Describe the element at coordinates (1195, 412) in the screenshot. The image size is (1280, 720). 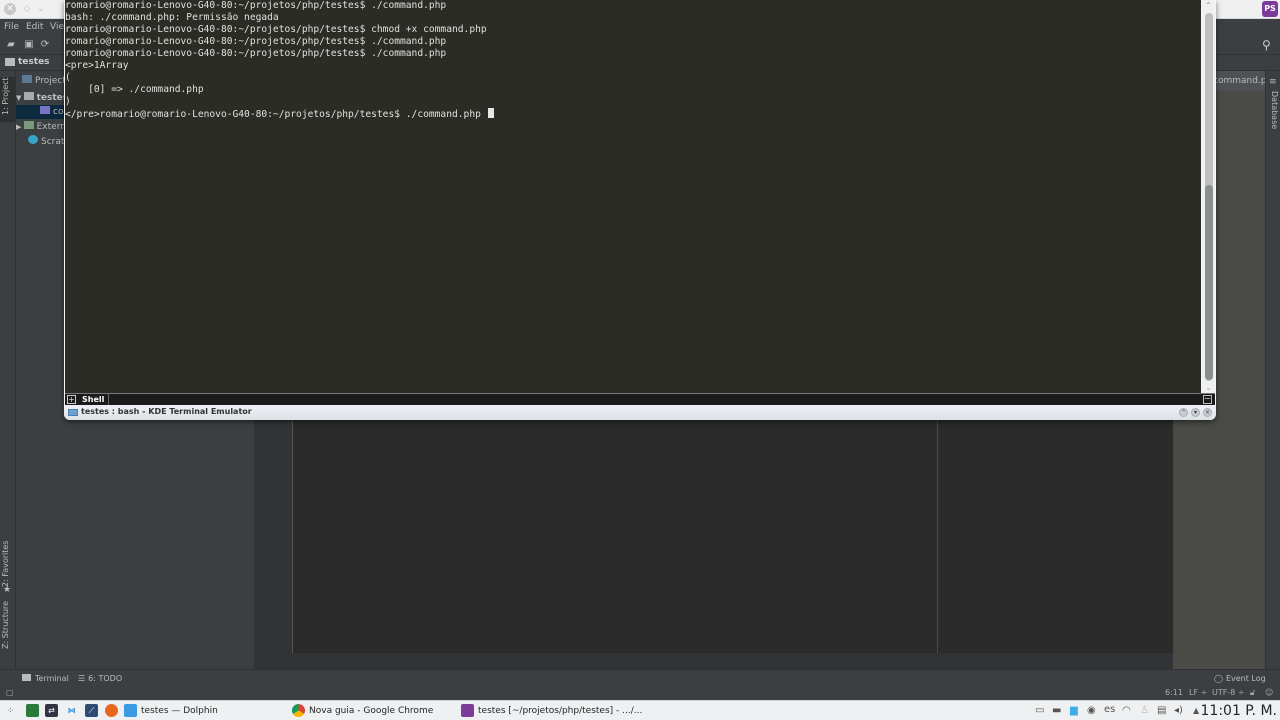
I see `menu-icon: ▾` at that location.